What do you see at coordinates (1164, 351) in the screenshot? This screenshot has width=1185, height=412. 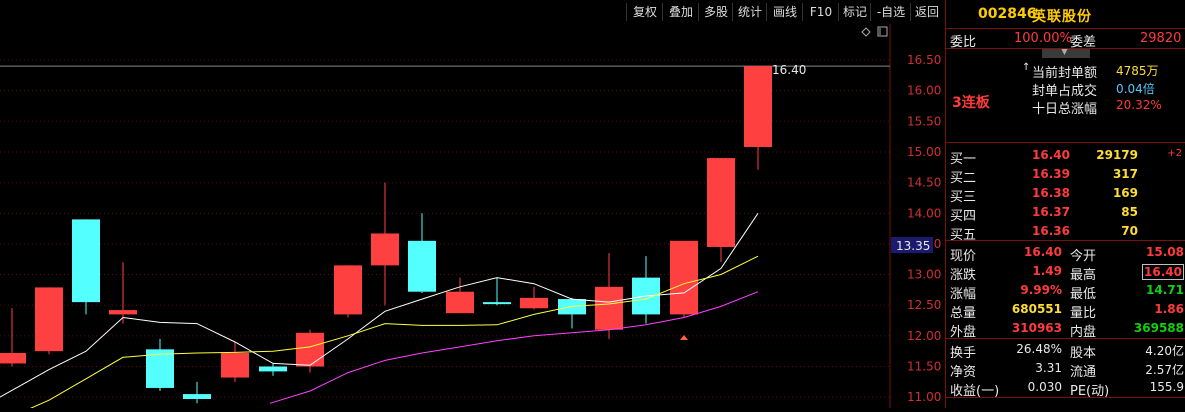 I see `fund-value-right: 4.20亿` at bounding box center [1164, 351].